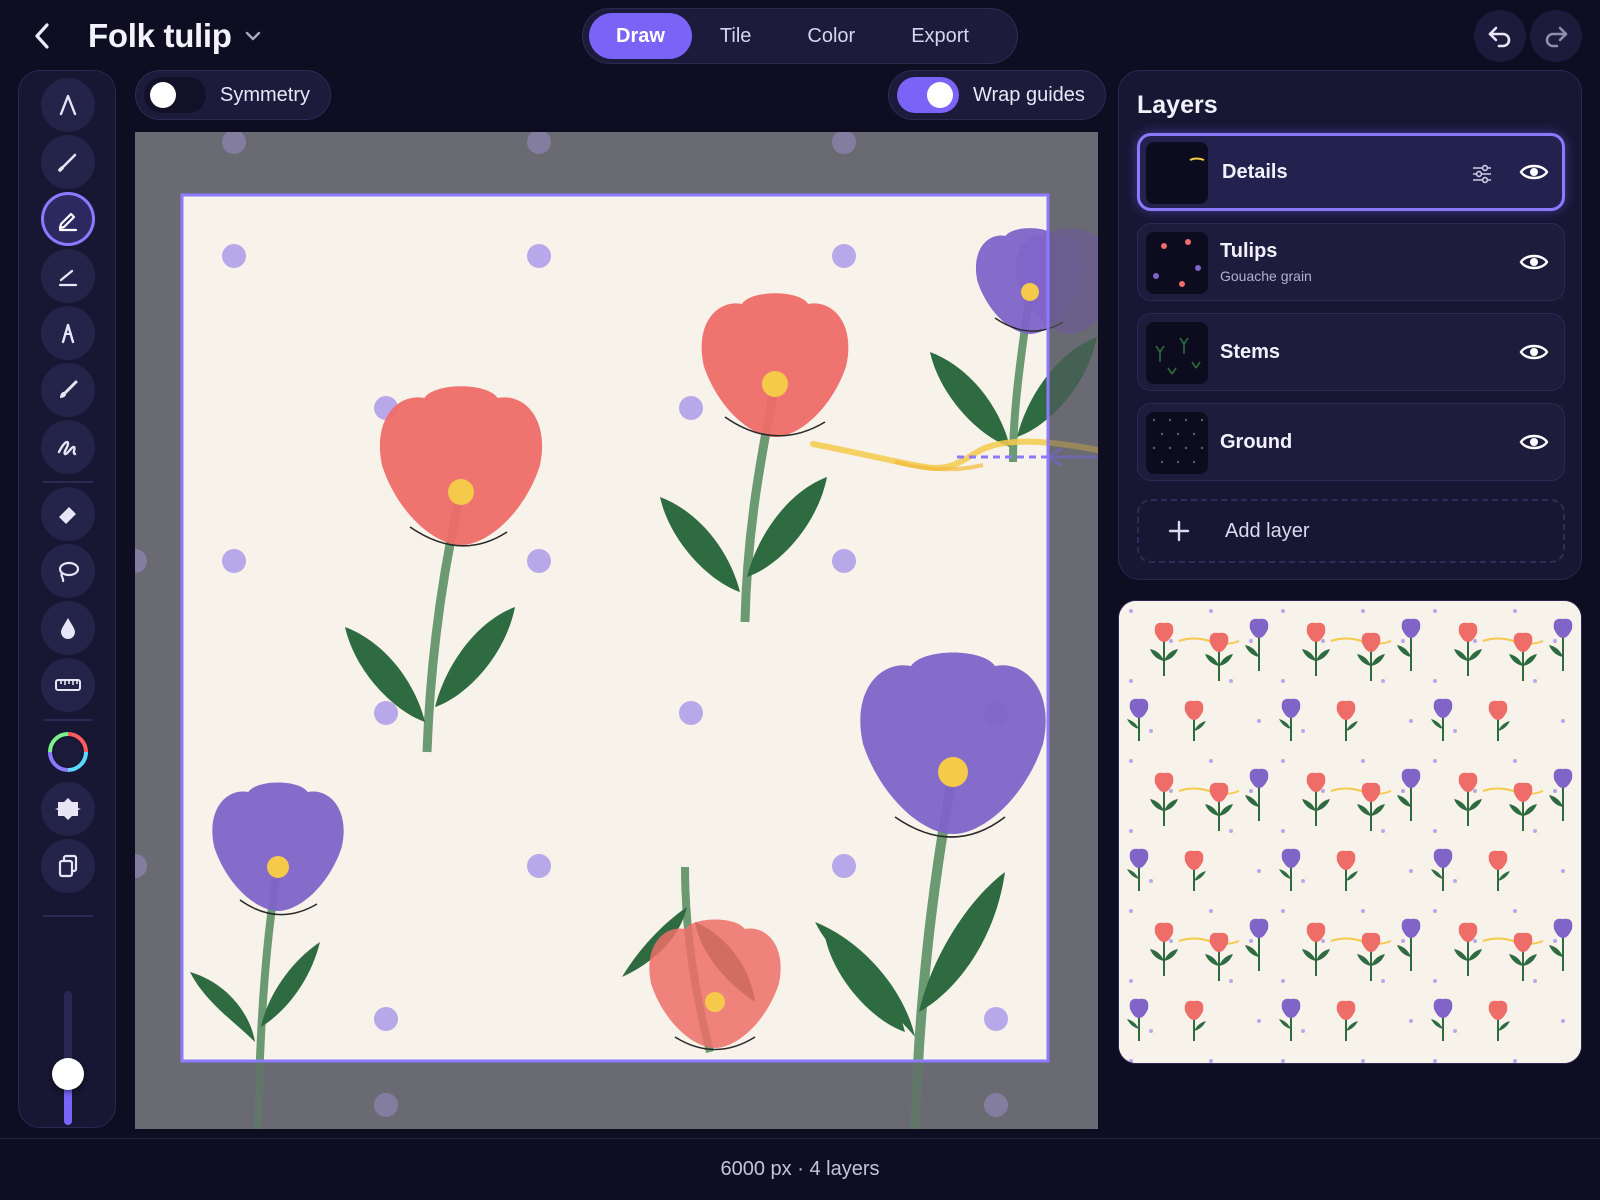 This screenshot has height=1200, width=1600. I want to click on top-bar: Folk tulip Draw Tile Color Export, so click(800, 35).